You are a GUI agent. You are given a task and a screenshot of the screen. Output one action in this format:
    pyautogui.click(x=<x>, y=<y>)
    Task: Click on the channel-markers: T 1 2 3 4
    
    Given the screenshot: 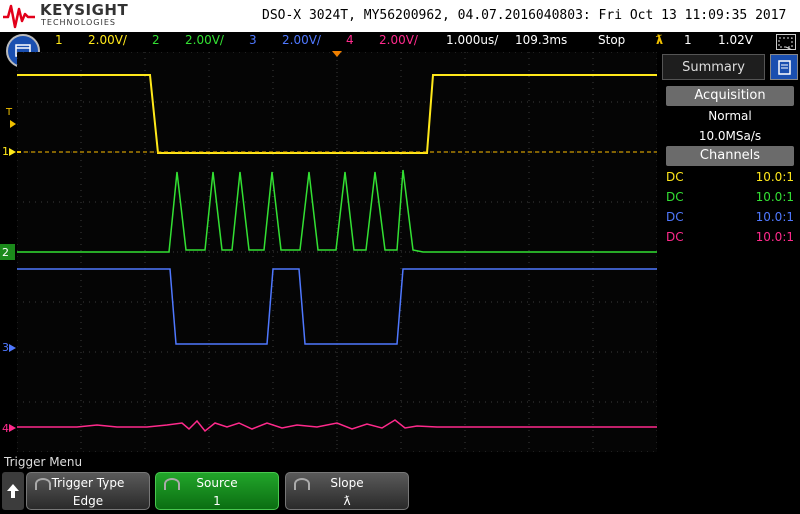 What is the action you would take?
    pyautogui.click(x=8, y=271)
    